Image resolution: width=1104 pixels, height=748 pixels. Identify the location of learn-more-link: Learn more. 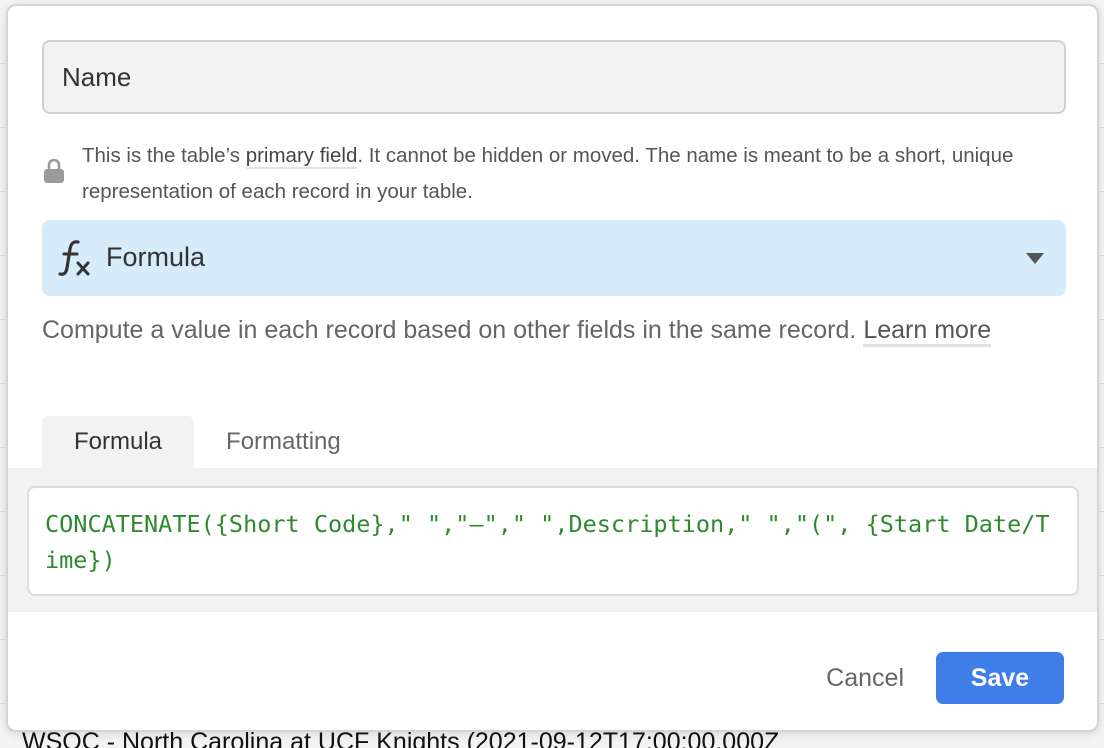
(927, 331).